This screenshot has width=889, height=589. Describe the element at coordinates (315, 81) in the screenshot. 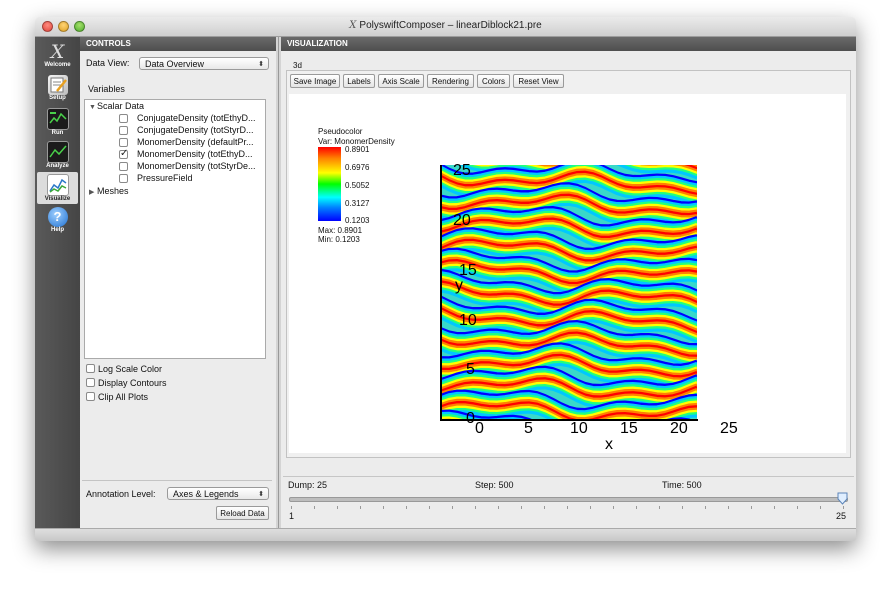

I see `save-image-button: Save Image` at that location.